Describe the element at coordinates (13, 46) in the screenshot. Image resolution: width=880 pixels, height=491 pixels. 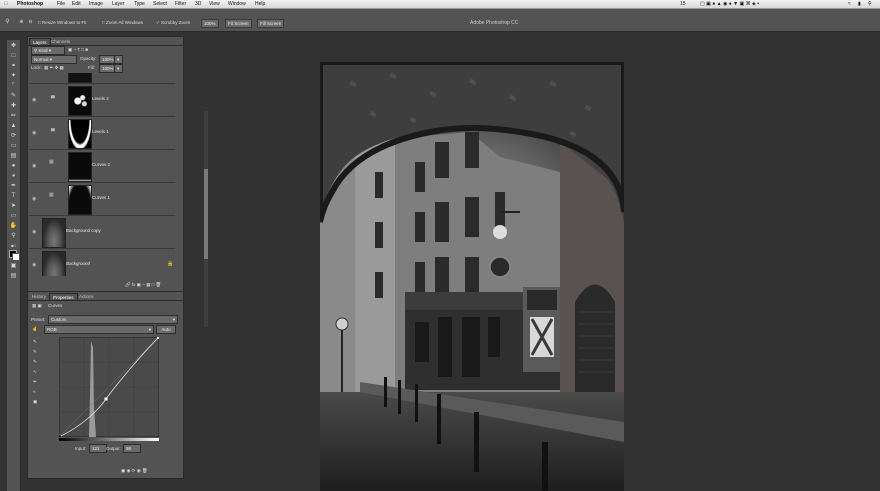
I see `move-tool-icon: ✥` at that location.